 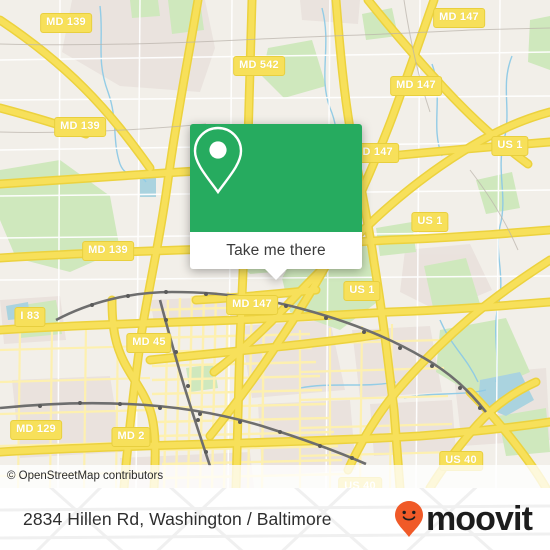 I want to click on address-label: 2834 Hillen Rd, Washington / Baltimore, so click(x=177, y=518).